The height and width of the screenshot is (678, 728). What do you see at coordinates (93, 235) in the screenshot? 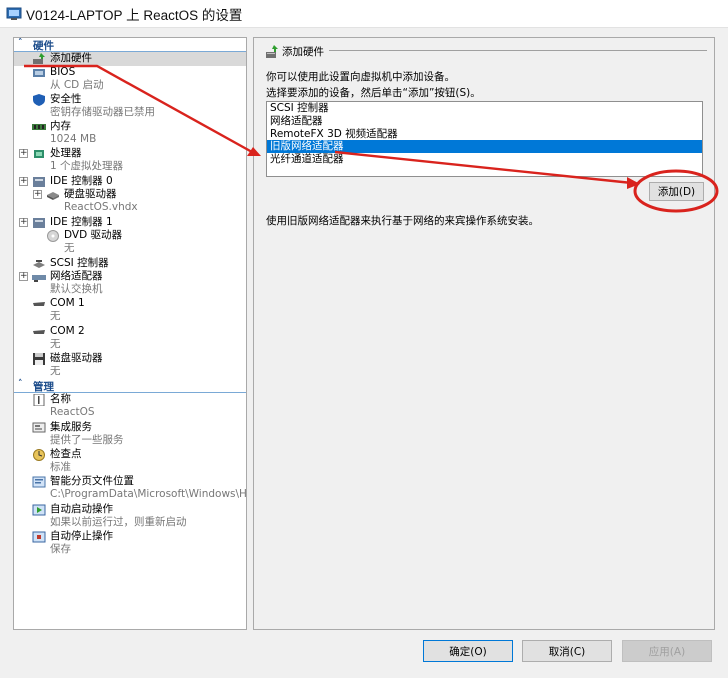
I see `tree-item-label: DVD 驱动器` at bounding box center [93, 235].